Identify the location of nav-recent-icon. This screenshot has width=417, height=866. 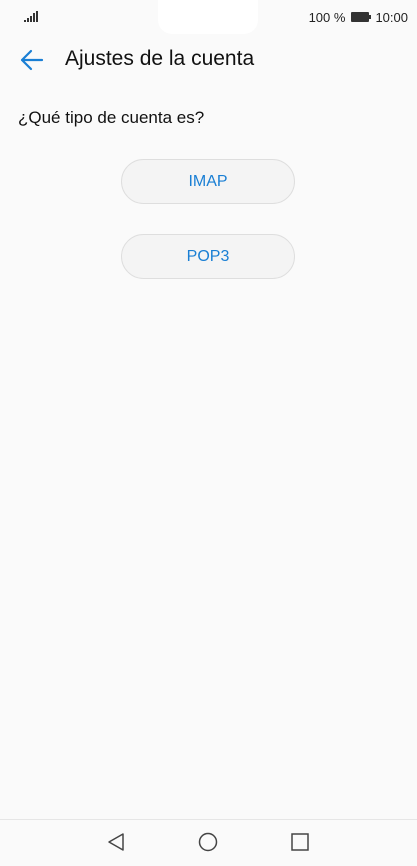
(300, 842).